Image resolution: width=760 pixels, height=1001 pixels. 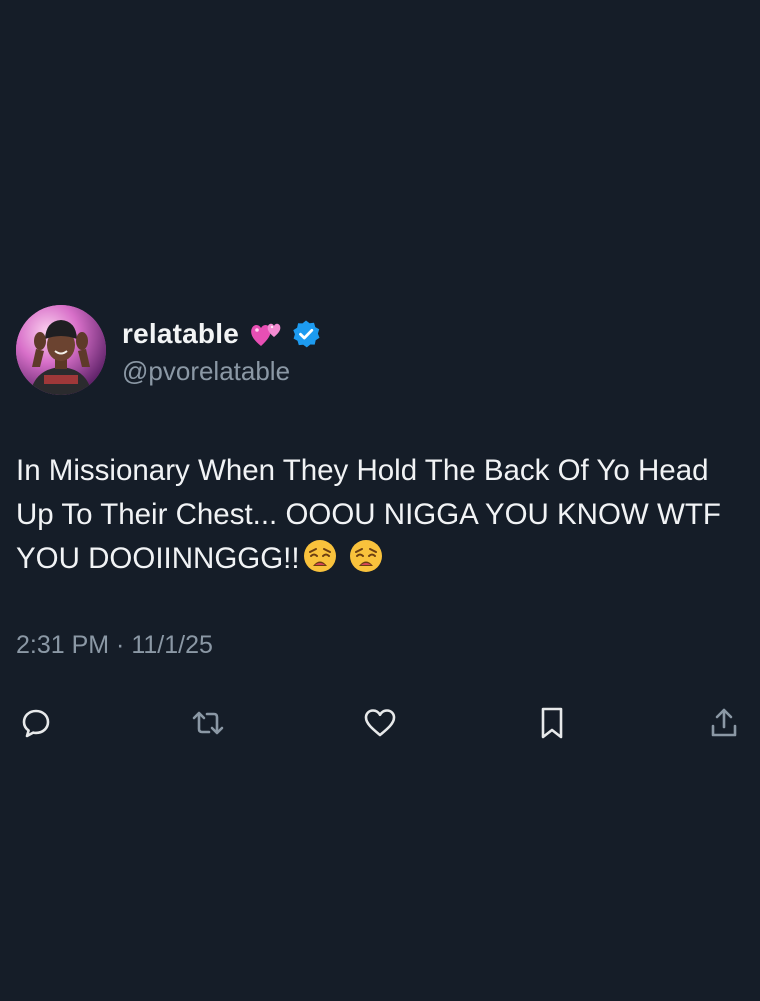 What do you see at coordinates (380, 645) in the screenshot?
I see `tweet-timestamp: 2:31 PM · 11/1/25` at bounding box center [380, 645].